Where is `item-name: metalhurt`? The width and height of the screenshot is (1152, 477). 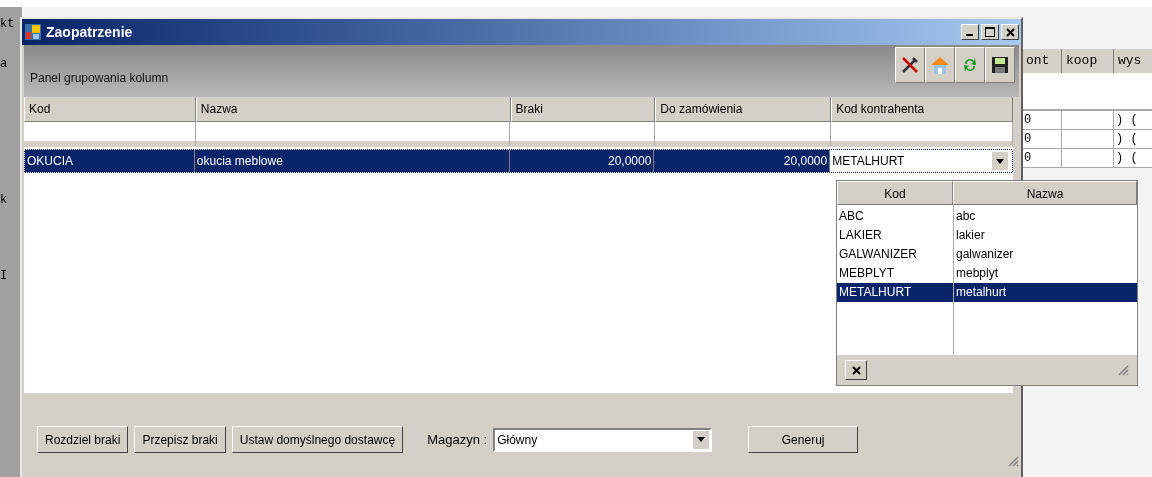 item-name: metalhurt is located at coordinates (980, 292).